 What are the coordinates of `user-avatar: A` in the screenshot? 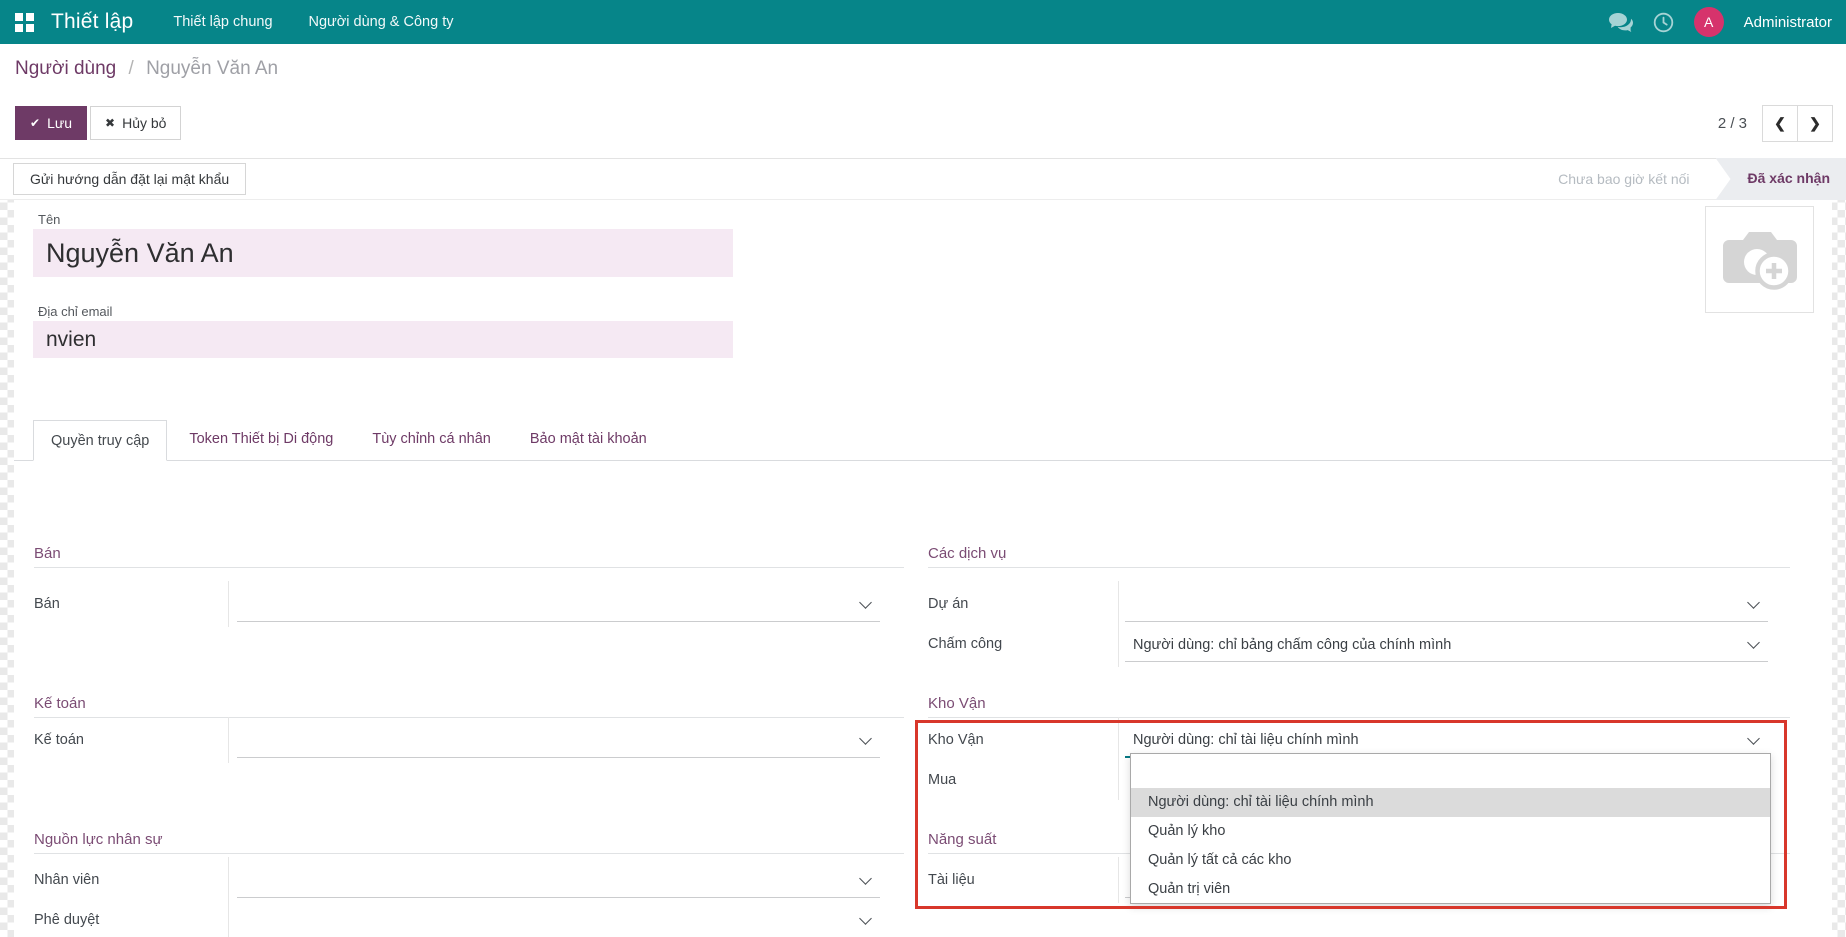 It's located at (1708, 22).